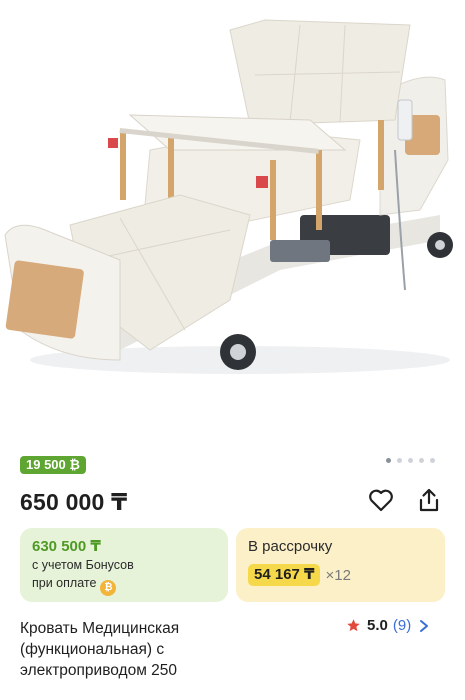 The width and height of the screenshot is (465, 700). I want to click on heart-icon, so click(381, 500).